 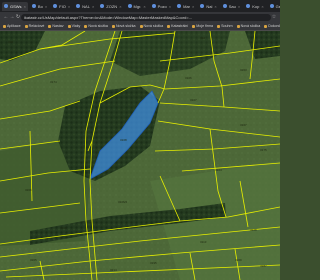 I want to click on tab-label: Mgr., so click(x=137, y=6).